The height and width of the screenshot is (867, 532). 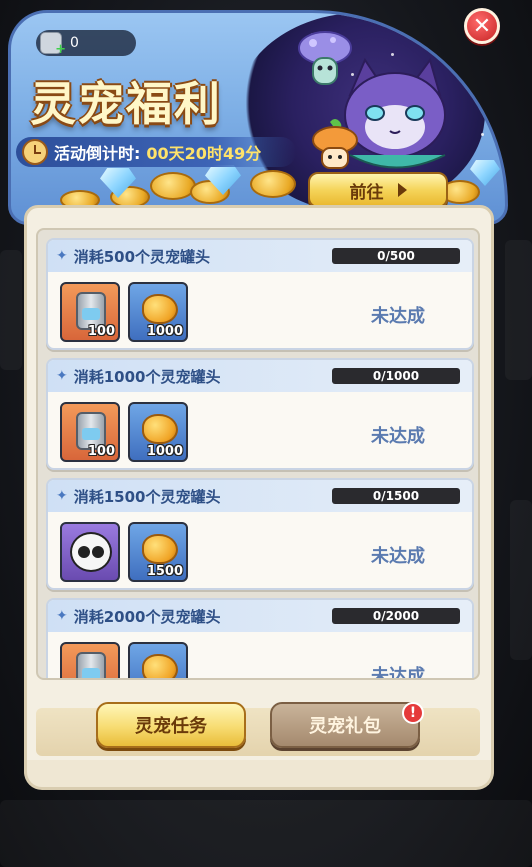 What do you see at coordinates (260, 496) in the screenshot?
I see `task-header: ✦ 消耗1500个灵宠罐头 0/1500` at bounding box center [260, 496].